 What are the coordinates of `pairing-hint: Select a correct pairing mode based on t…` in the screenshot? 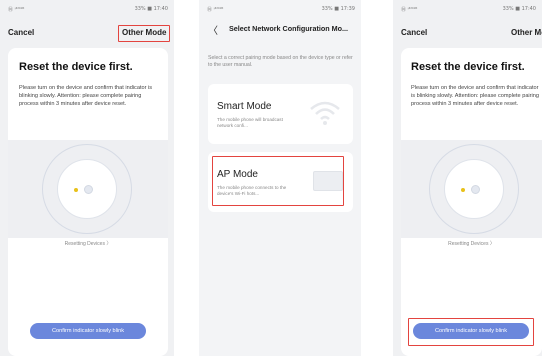 It's located at (280, 61).